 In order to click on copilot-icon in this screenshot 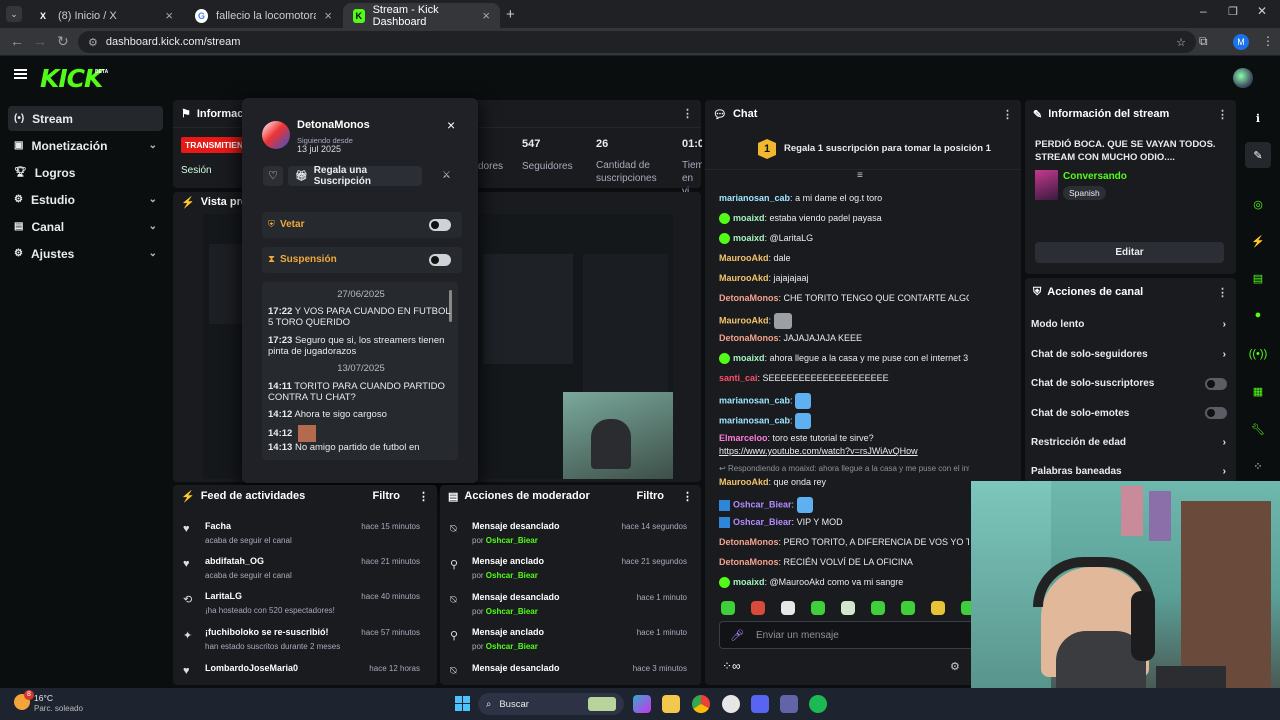, I will do `click(642, 704)`.